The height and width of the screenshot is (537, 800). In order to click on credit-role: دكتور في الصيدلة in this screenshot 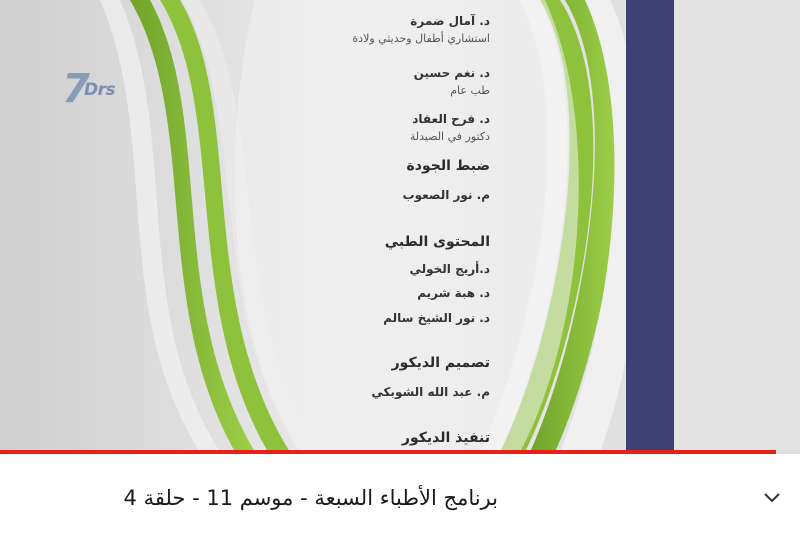, I will do `click(449, 136)`.